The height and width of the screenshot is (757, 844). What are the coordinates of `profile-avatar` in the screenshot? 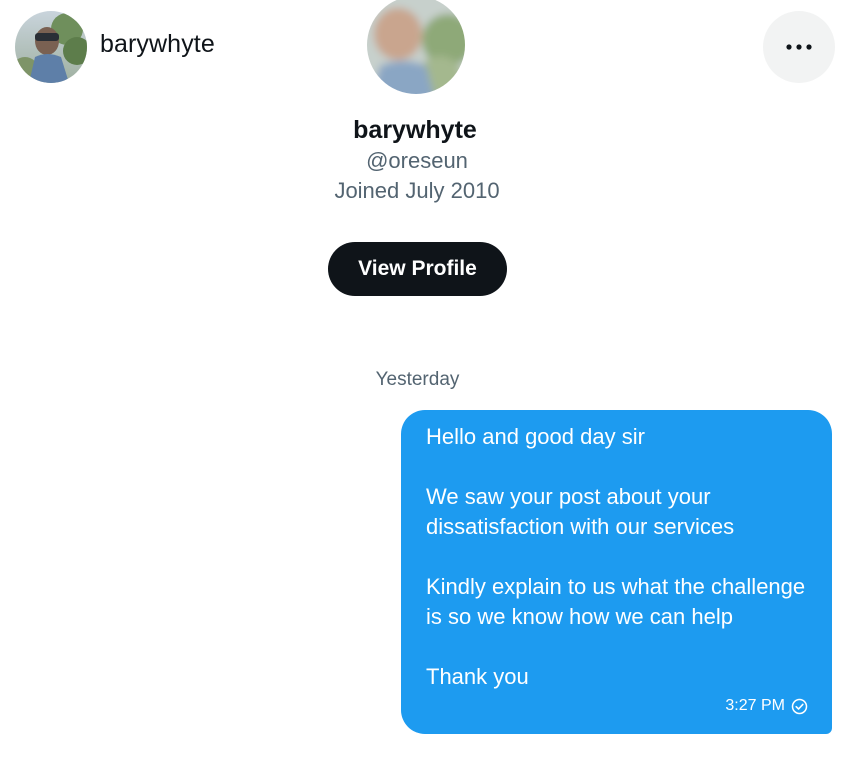 It's located at (416, 47).